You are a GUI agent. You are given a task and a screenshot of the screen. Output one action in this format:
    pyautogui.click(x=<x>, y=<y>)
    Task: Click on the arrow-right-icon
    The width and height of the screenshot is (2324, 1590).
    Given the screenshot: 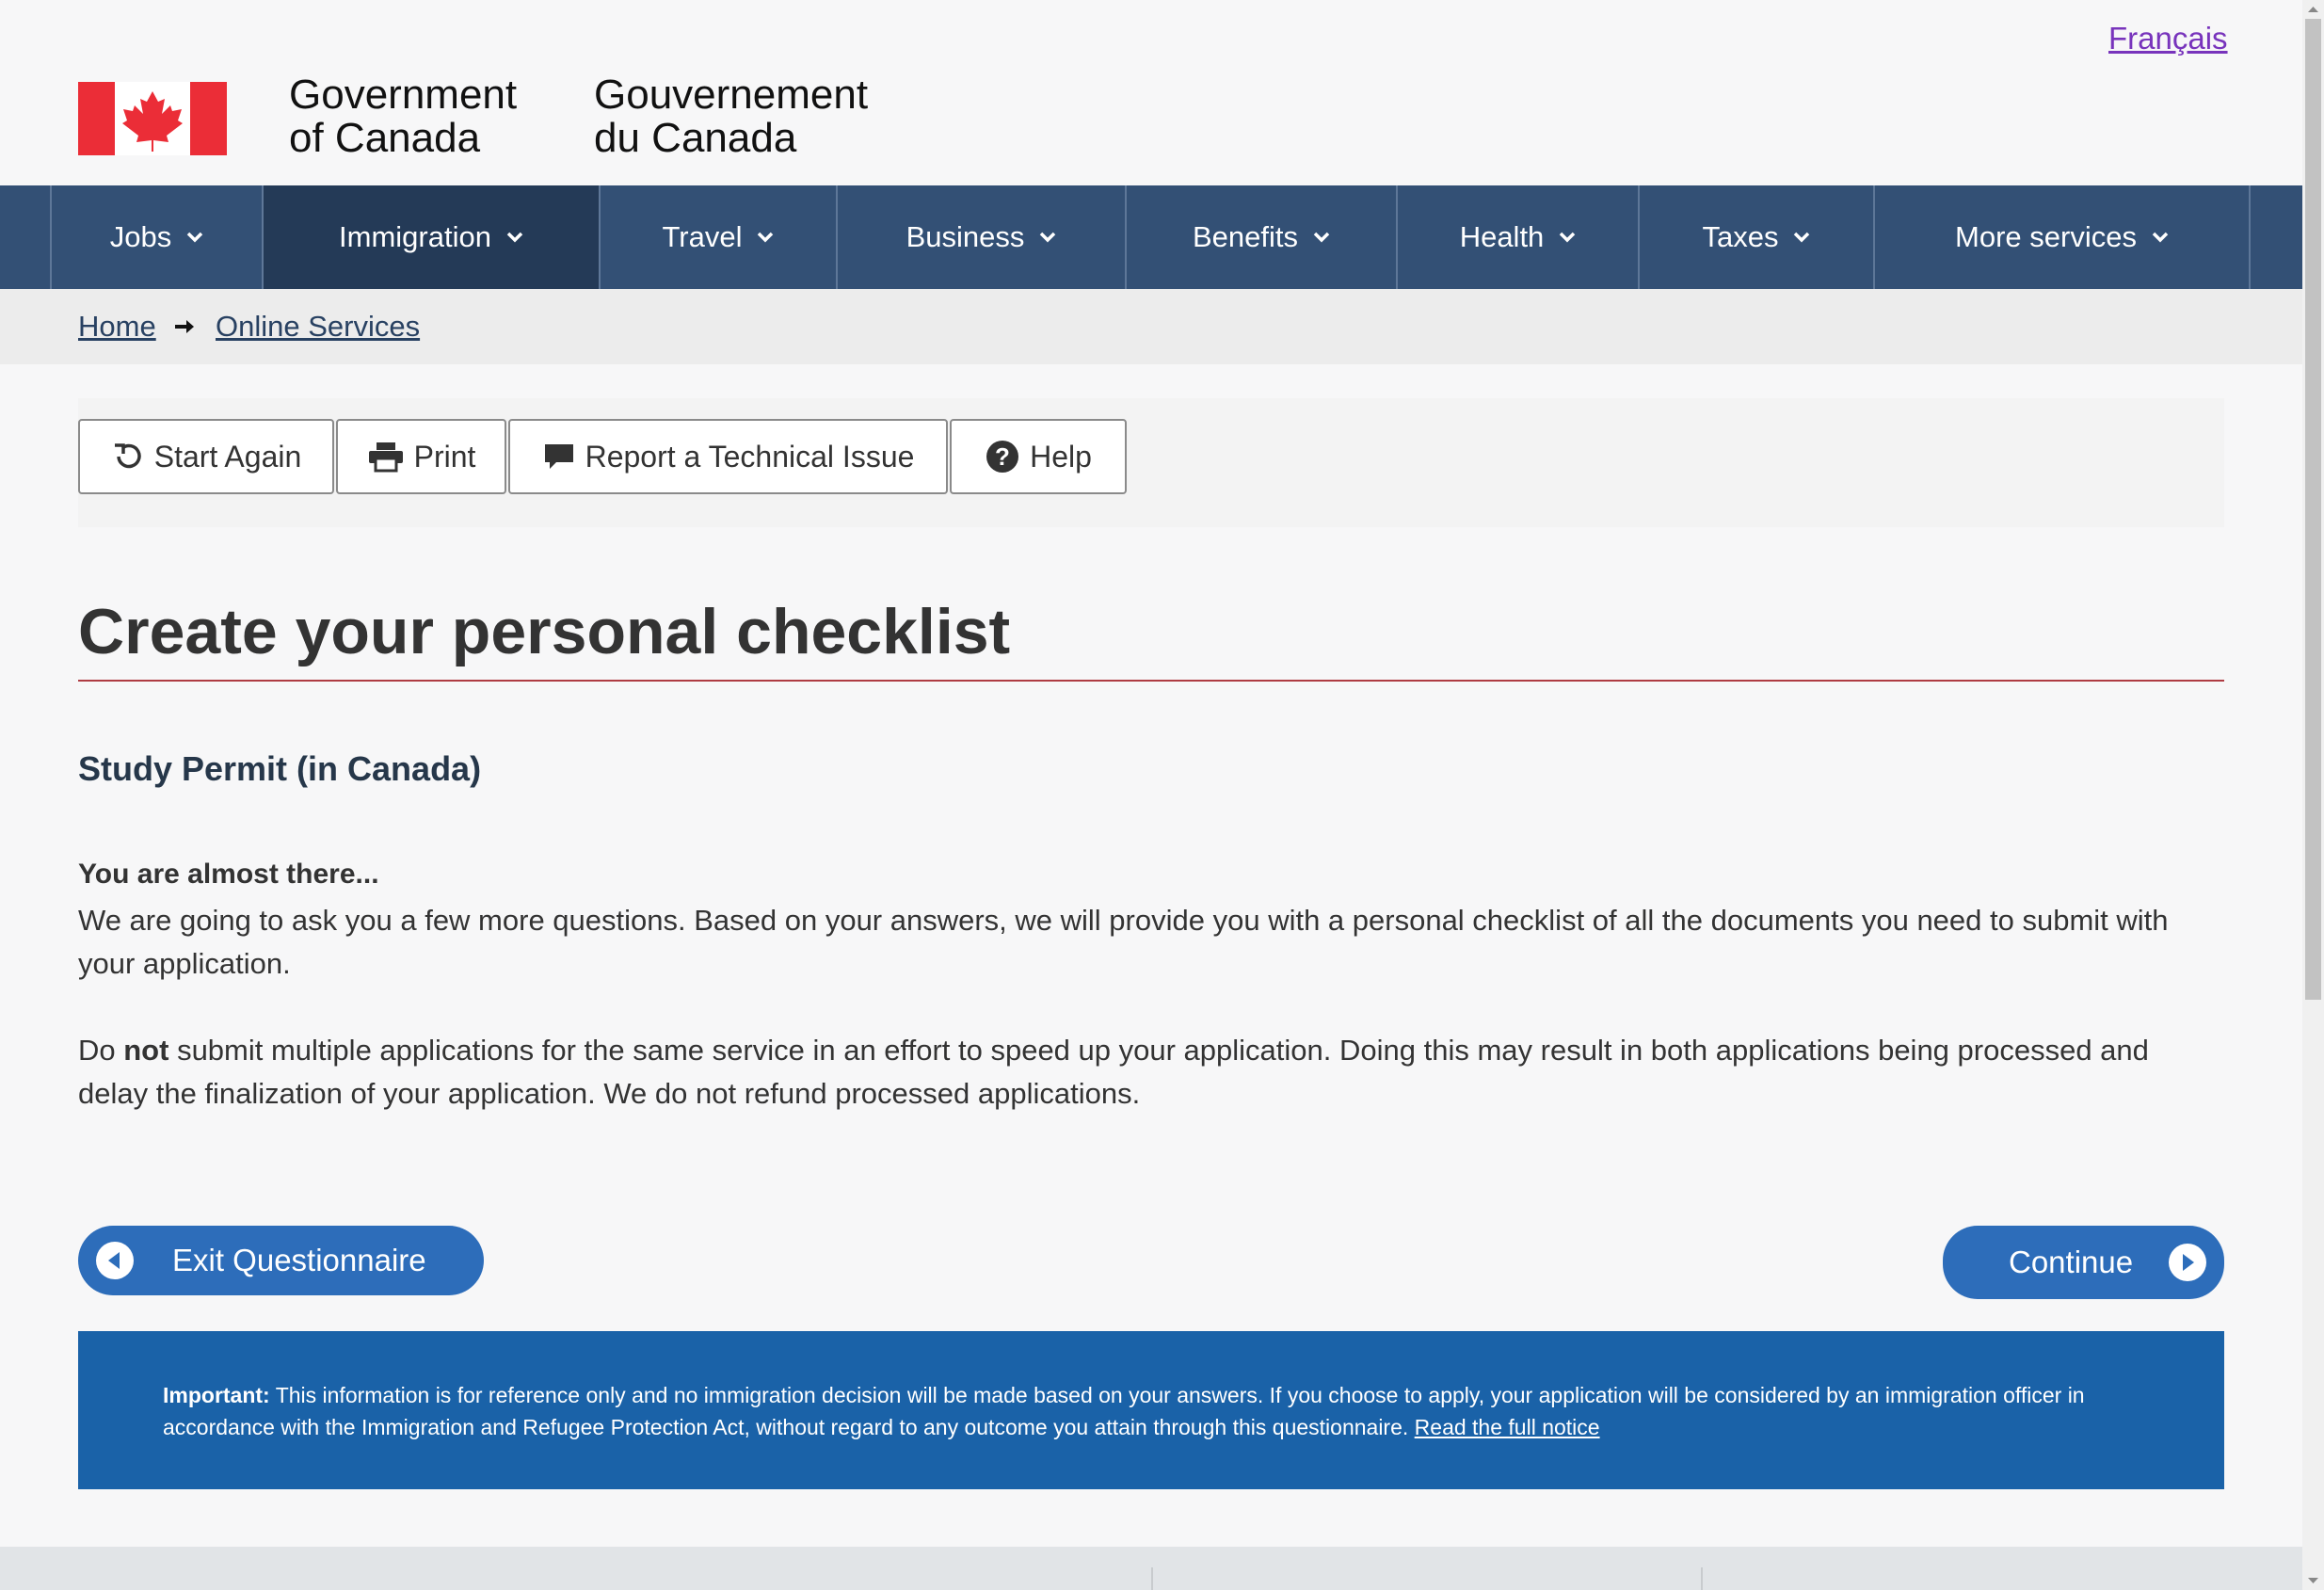 What is the action you would take?
    pyautogui.click(x=185, y=326)
    